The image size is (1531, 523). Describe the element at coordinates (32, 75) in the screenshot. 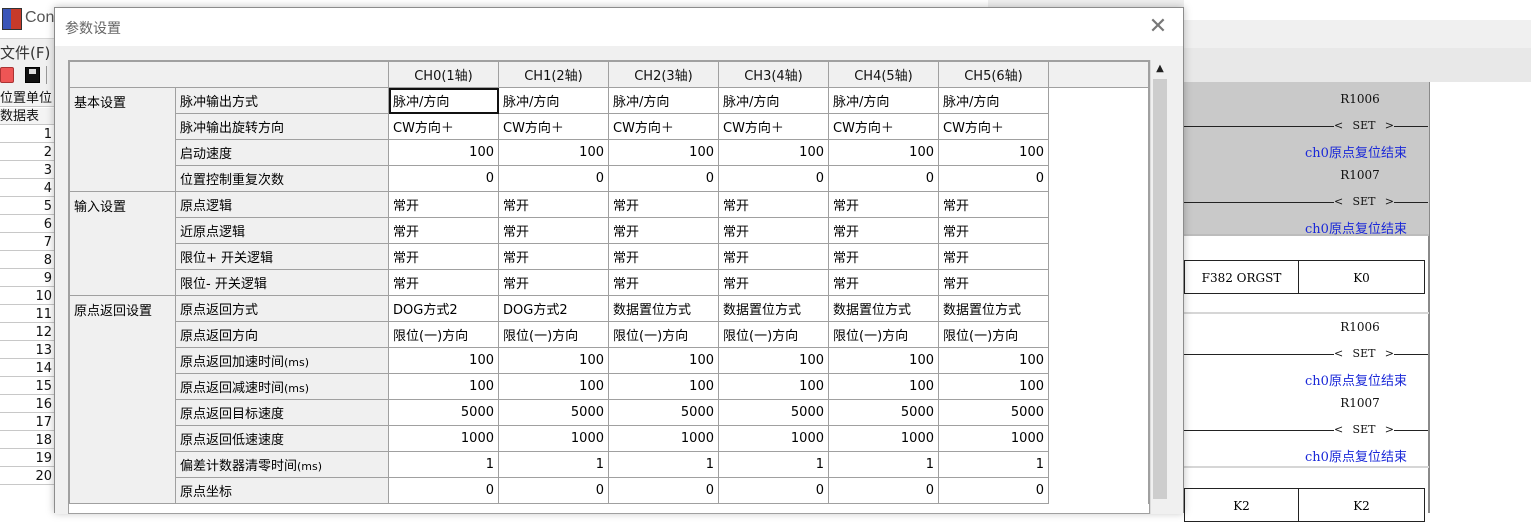

I see `save-icon` at that location.